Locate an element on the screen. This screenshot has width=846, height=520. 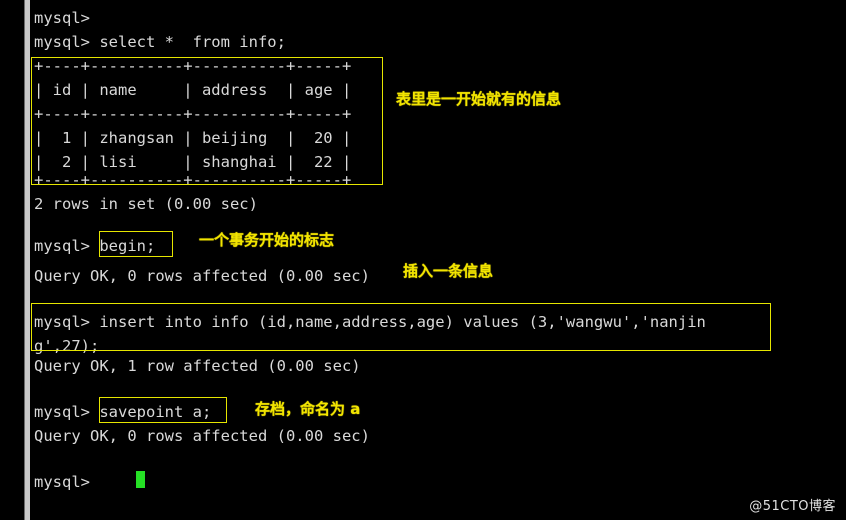
terminal-line: | 1 | zhangsan | beijing | 20 | is located at coordinates (193, 138).